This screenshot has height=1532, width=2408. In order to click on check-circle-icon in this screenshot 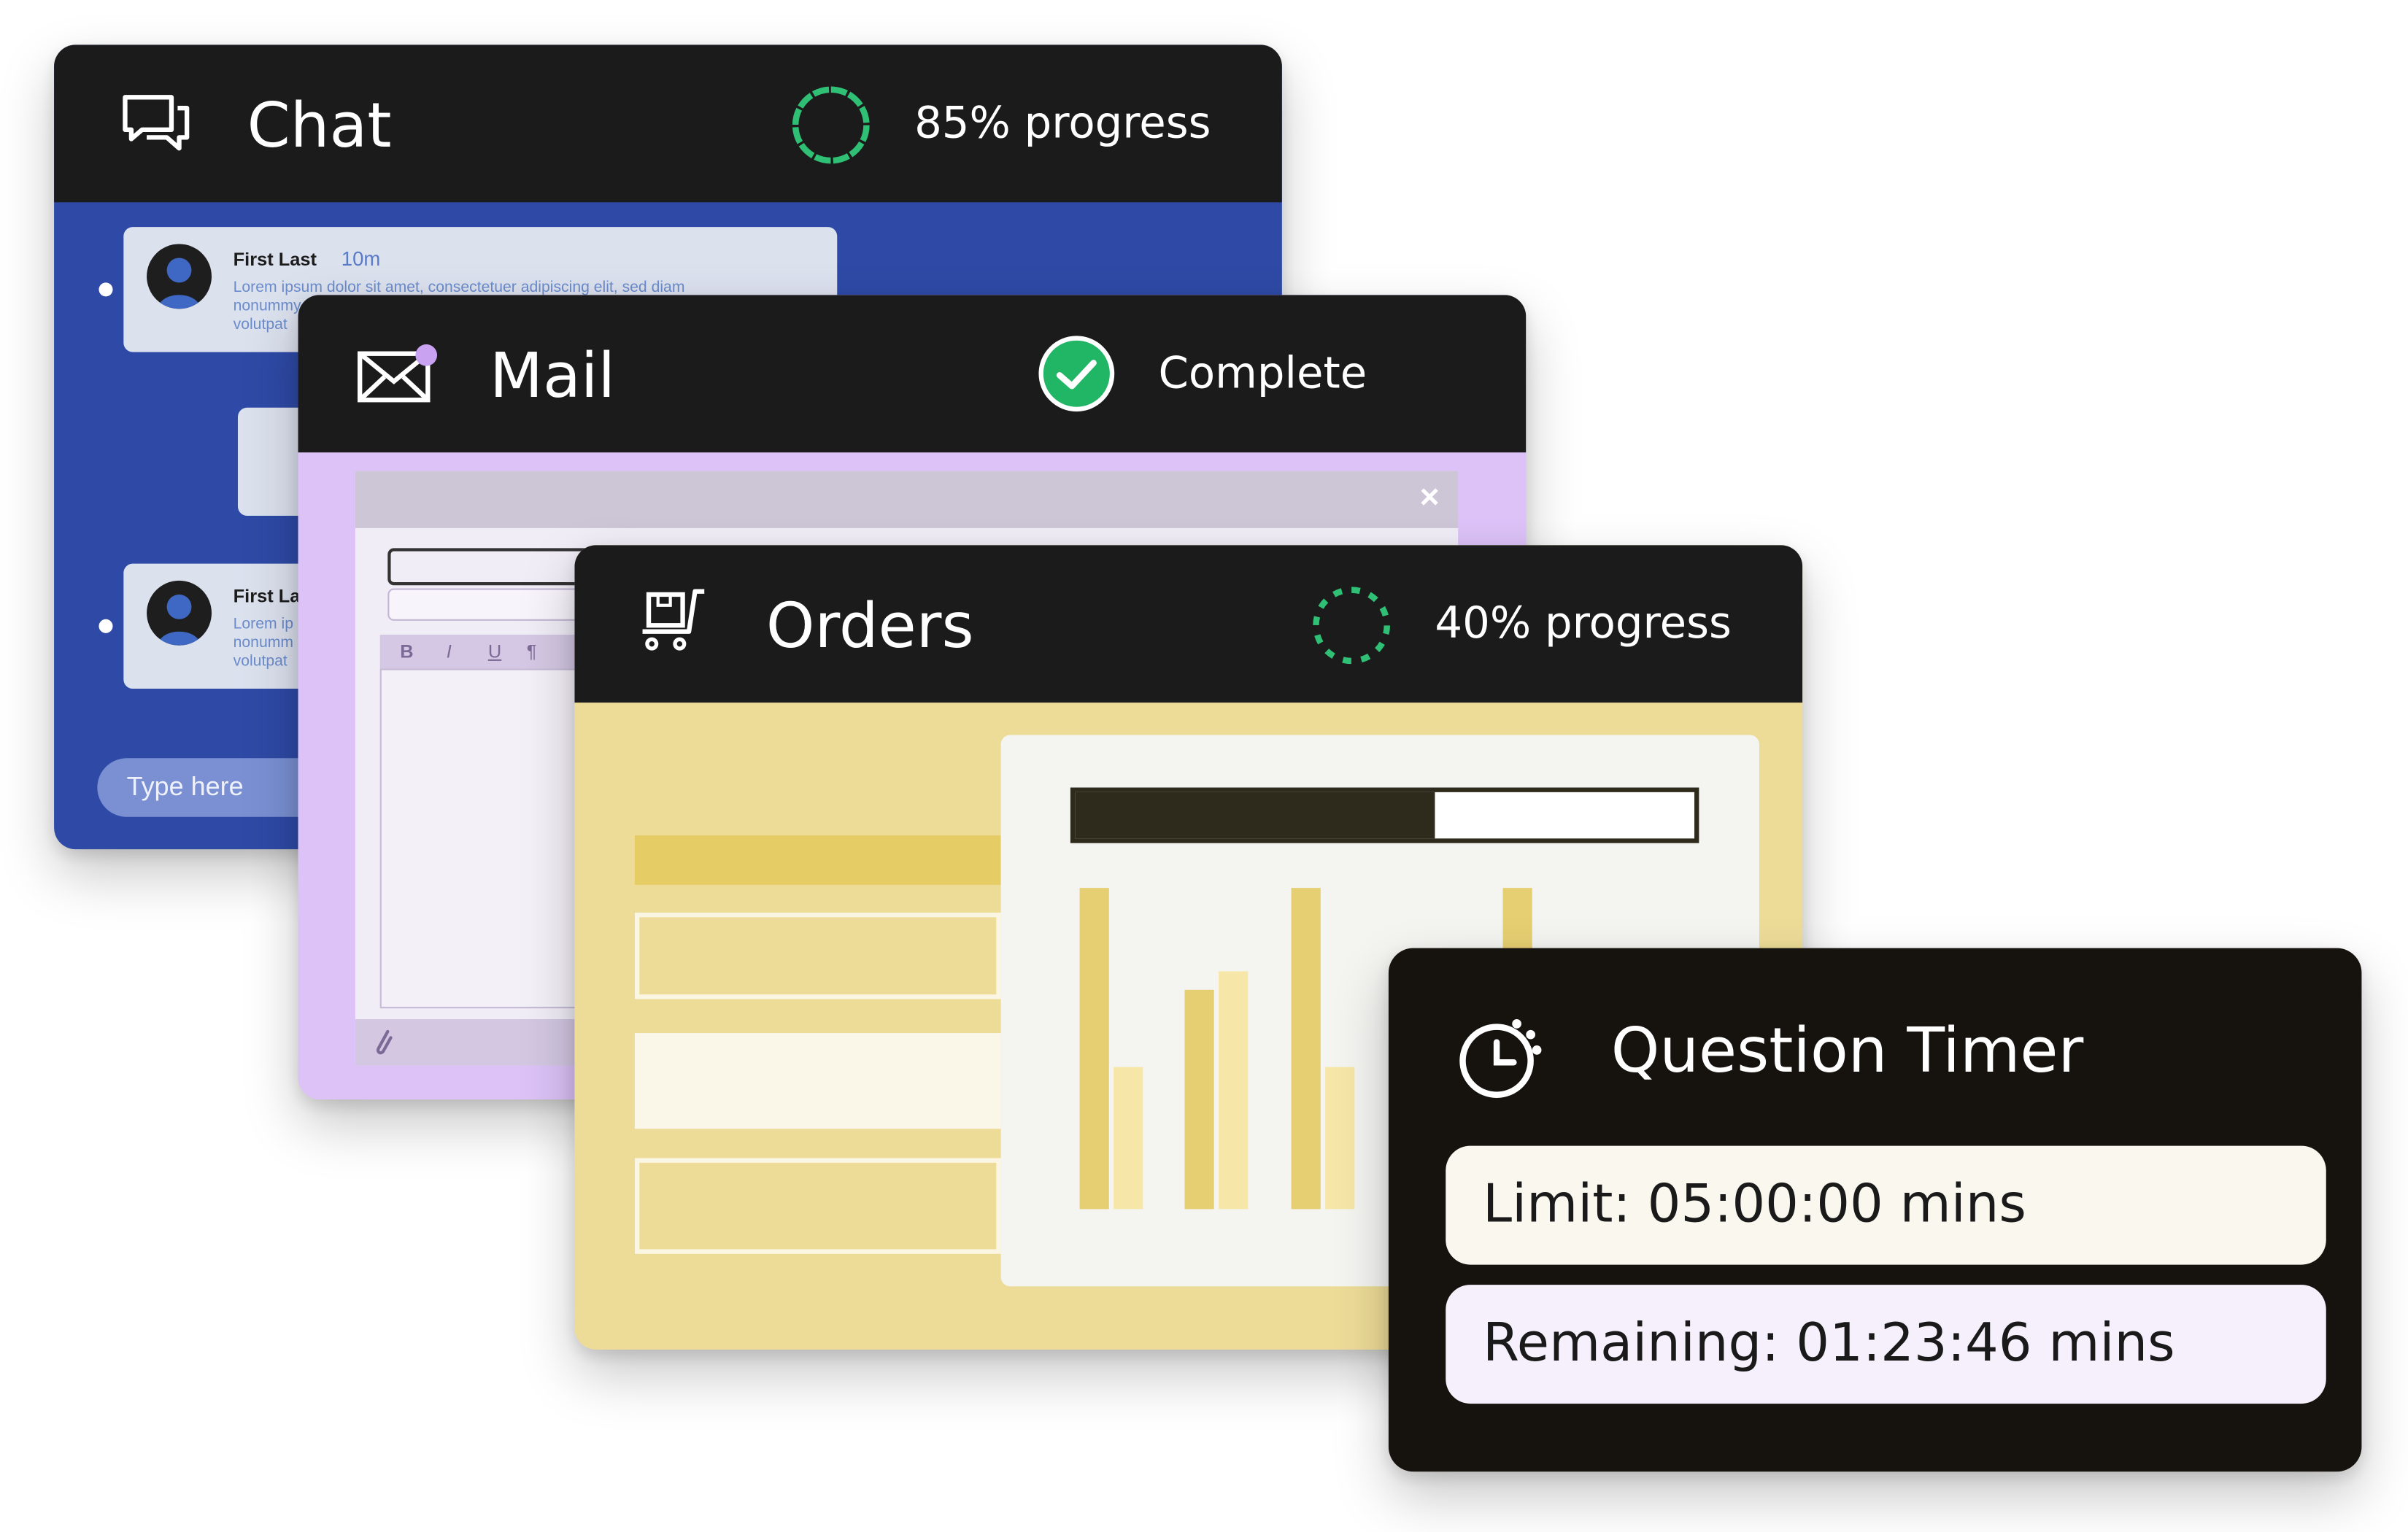, I will do `click(1076, 374)`.